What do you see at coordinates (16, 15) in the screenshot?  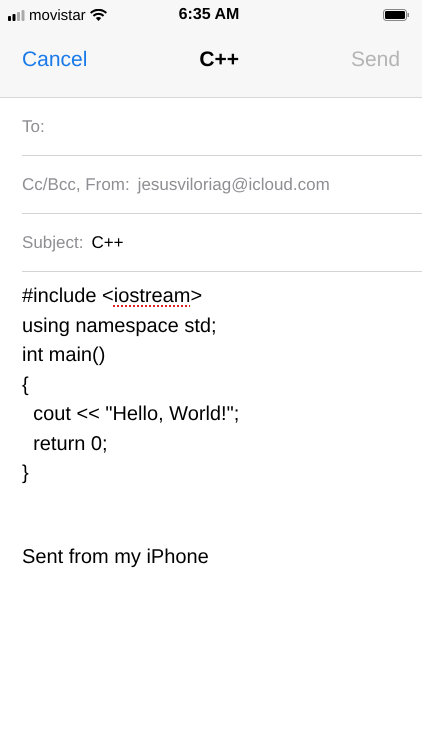 I see `signal-icon` at bounding box center [16, 15].